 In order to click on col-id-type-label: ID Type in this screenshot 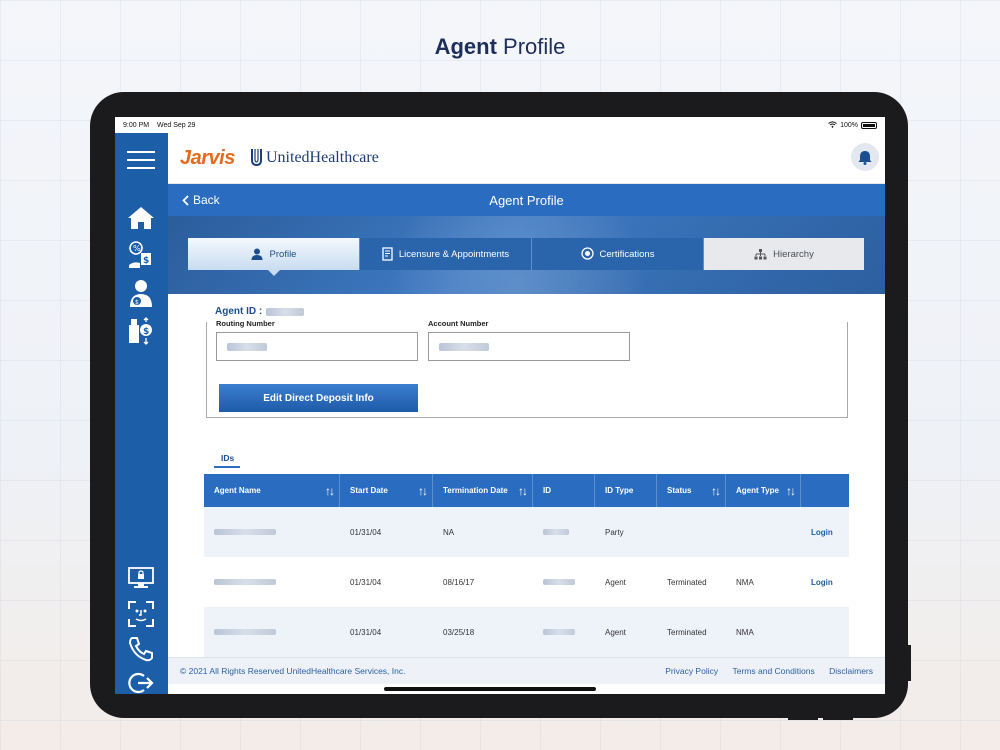, I will do `click(619, 490)`.